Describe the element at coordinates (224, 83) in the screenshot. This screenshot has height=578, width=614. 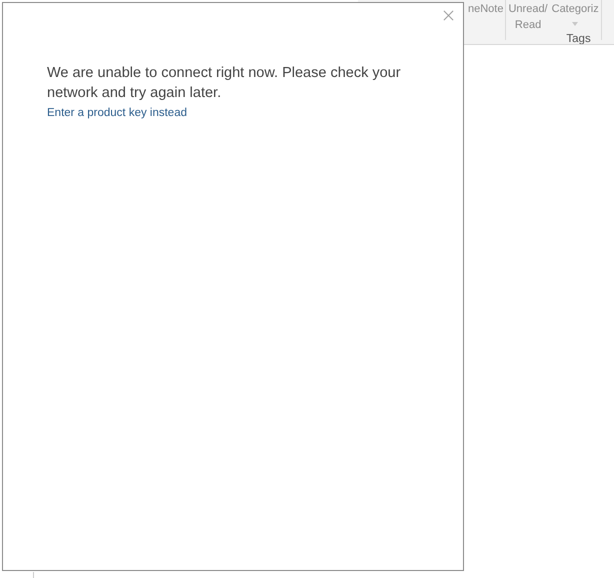
I see `error-message: We are unable to connect right now. Please check your network and try again later.` at that location.